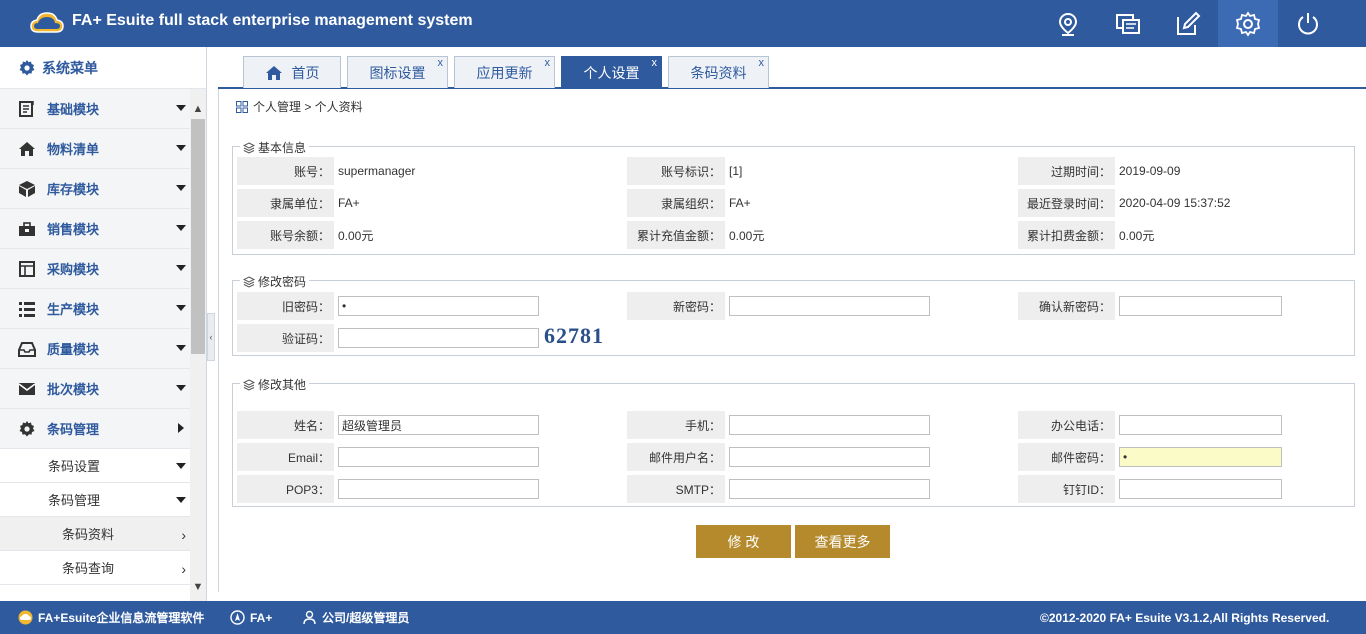  What do you see at coordinates (73, 309) in the screenshot?
I see `sidebar-item-label: 生产模块` at bounding box center [73, 309].